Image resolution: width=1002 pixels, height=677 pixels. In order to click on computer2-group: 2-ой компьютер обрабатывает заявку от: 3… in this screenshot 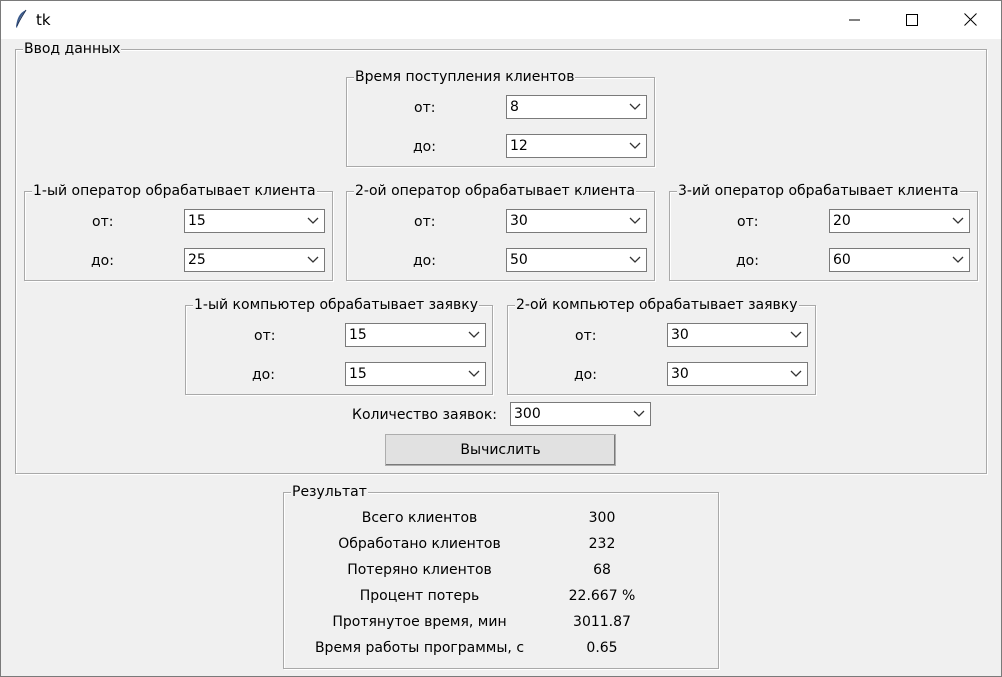, I will do `click(661, 346)`.